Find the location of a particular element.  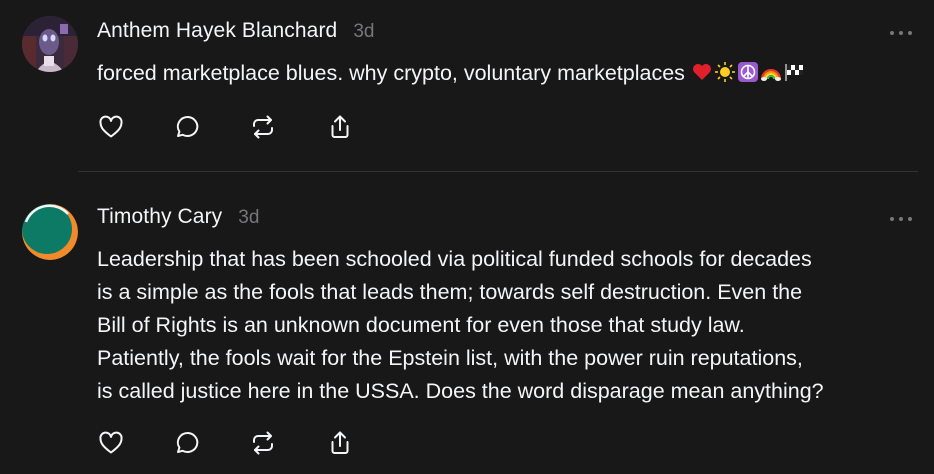

author-name: Timothy Cary is located at coordinates (159, 217).